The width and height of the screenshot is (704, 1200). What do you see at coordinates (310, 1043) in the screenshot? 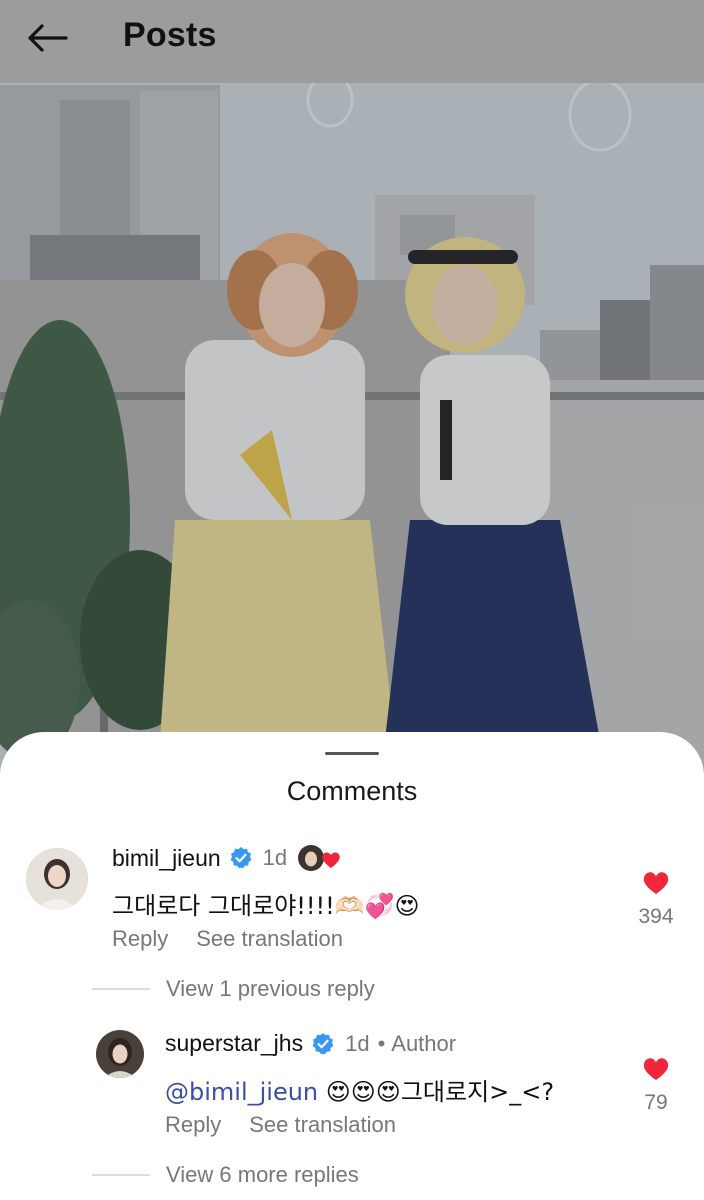
I see `reply-header: superstar_jhs 1d • Author` at bounding box center [310, 1043].